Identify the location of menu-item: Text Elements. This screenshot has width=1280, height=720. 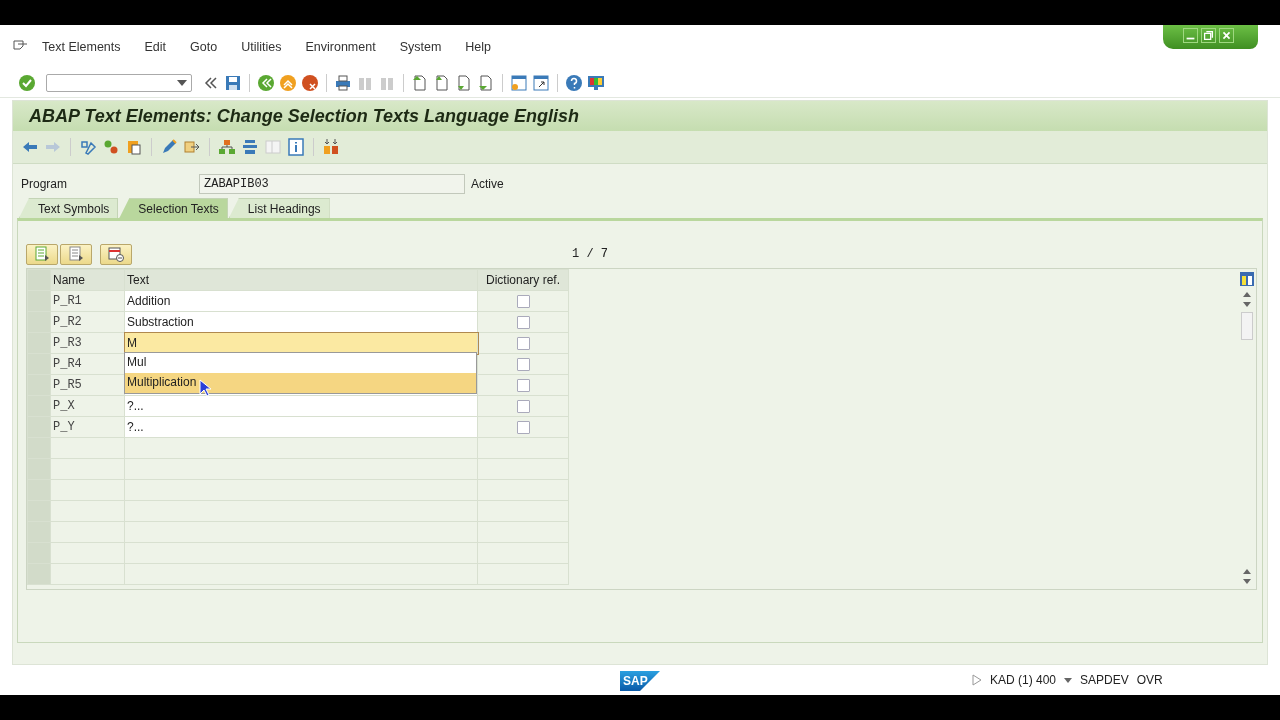
(81, 47).